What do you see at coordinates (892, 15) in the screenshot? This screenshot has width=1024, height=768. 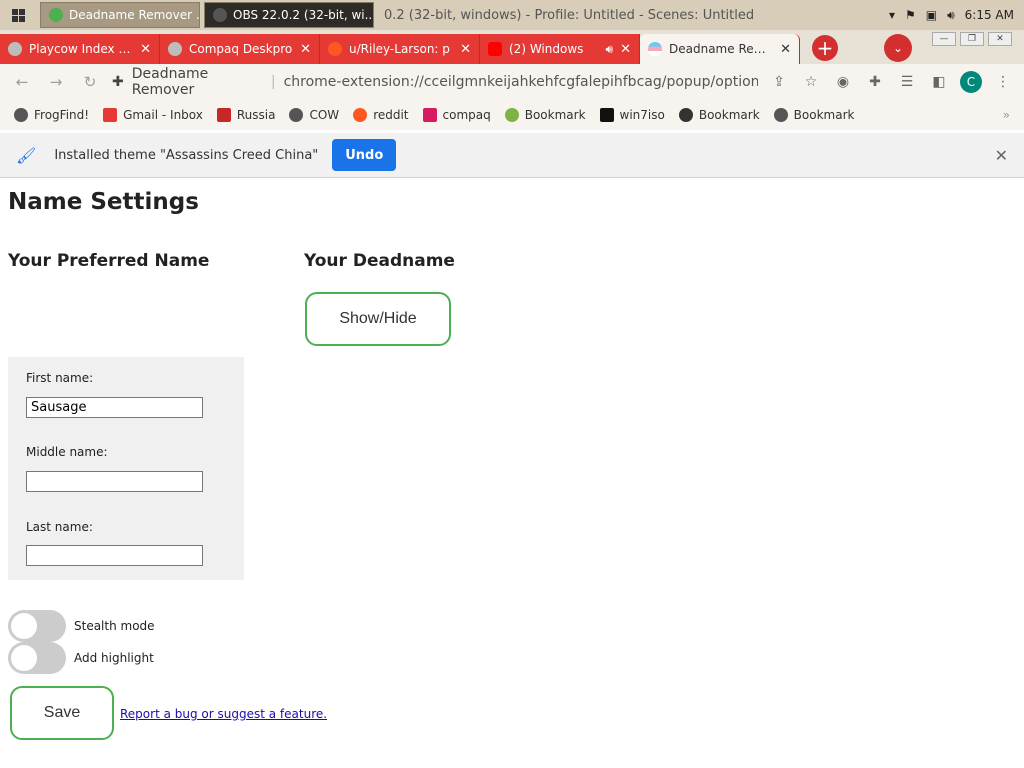 I see `tray-chevron-icon: ▾` at bounding box center [892, 15].